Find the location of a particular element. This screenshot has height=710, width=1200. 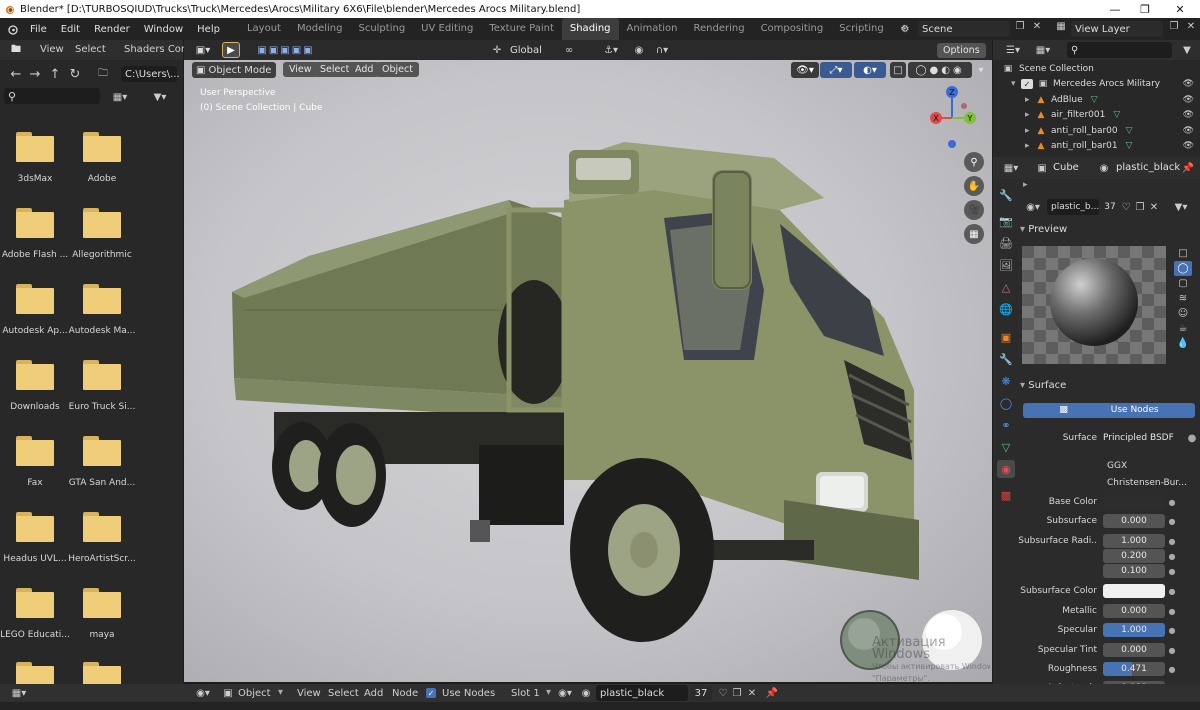

back-icon: ← is located at coordinates (16, 74).